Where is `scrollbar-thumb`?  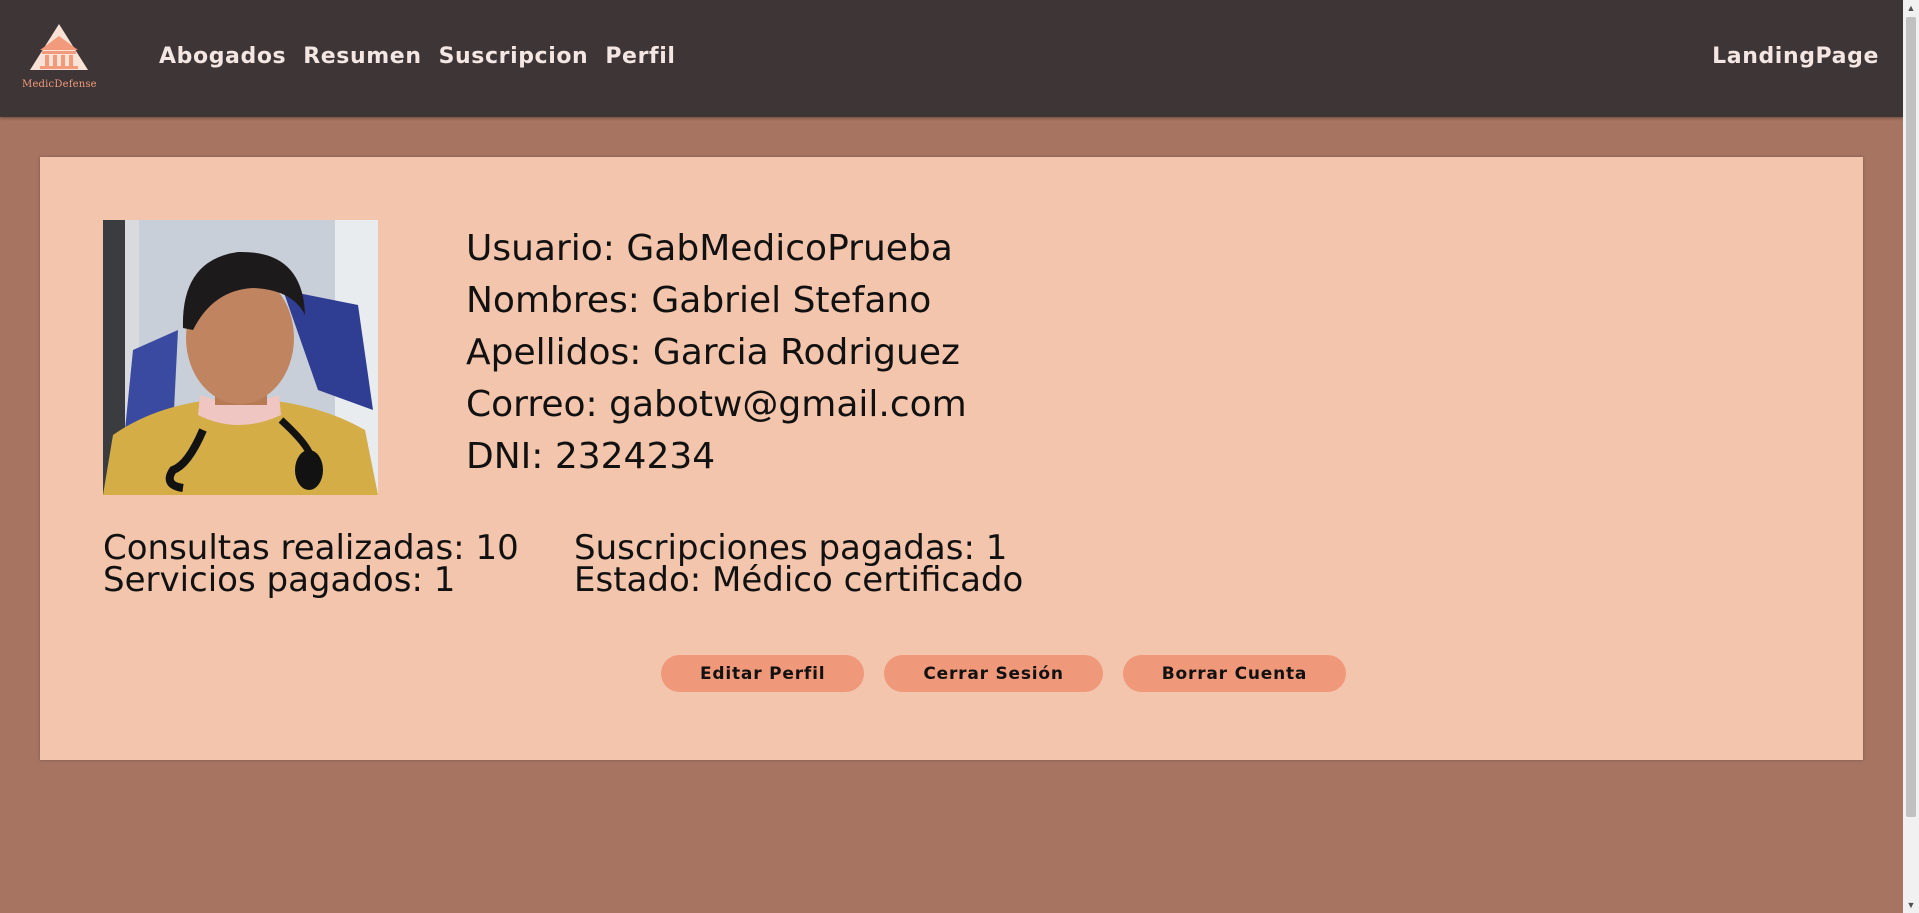 scrollbar-thumb is located at coordinates (1911, 417).